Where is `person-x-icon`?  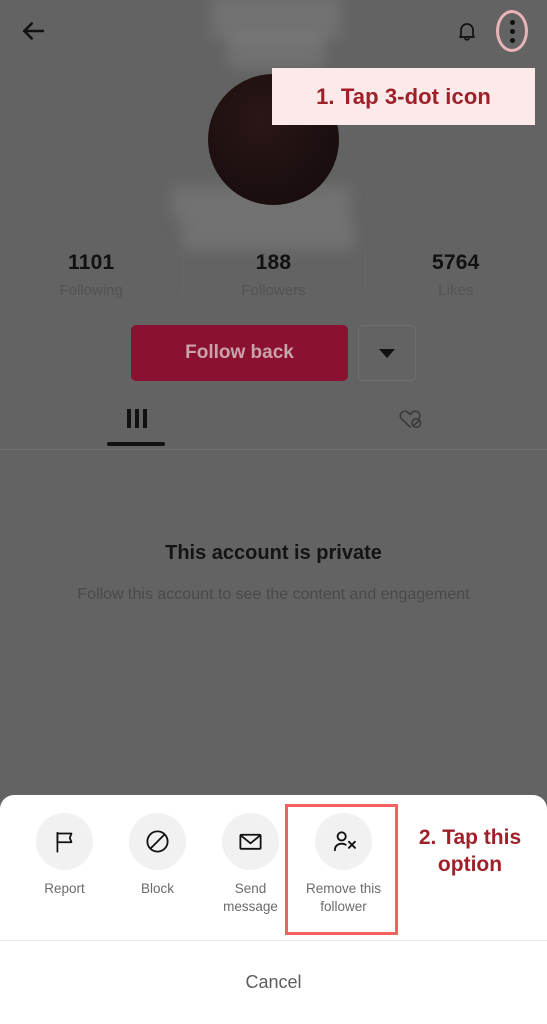 person-x-icon is located at coordinates (343, 841).